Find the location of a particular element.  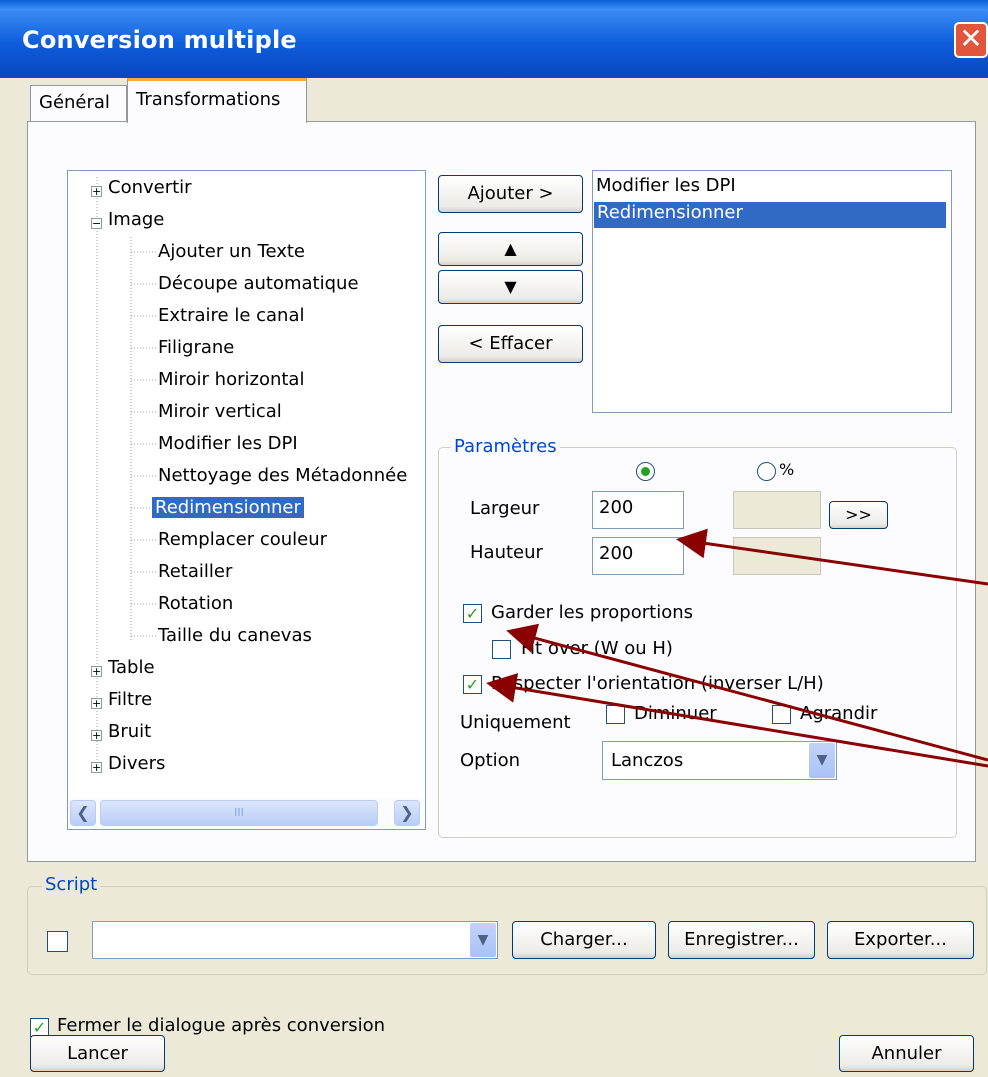

annotation-arrows is located at coordinates (737, 648).